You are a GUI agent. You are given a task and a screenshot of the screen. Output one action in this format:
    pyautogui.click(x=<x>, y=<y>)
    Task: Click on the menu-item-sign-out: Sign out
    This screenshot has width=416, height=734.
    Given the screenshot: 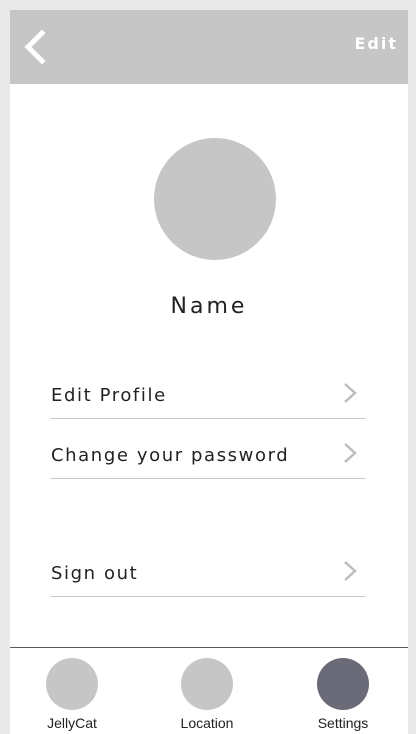 What is the action you would take?
    pyautogui.click(x=208, y=567)
    